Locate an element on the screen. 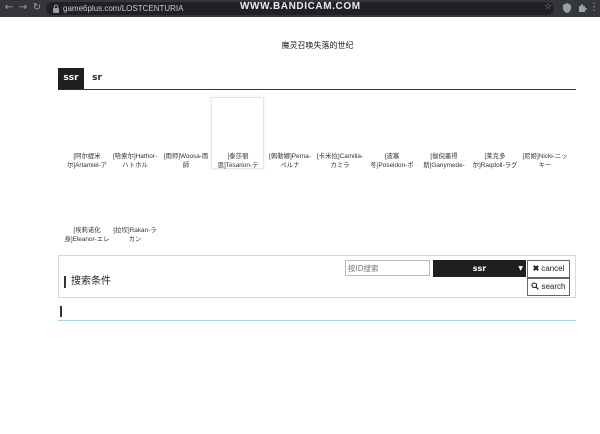 The height and width of the screenshot is (434, 600). character-item: [拉坎]Rakan-ラ カン is located at coordinates (135, 235).